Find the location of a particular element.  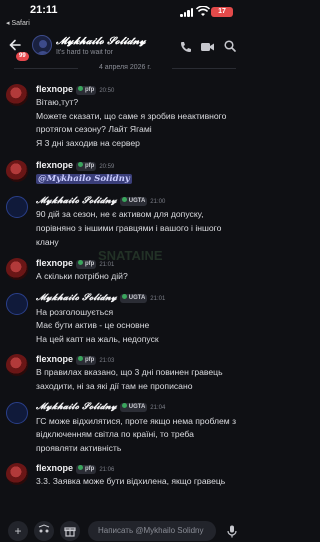

message-input: Написать @Mykhailo Solidny is located at coordinates (152, 531).